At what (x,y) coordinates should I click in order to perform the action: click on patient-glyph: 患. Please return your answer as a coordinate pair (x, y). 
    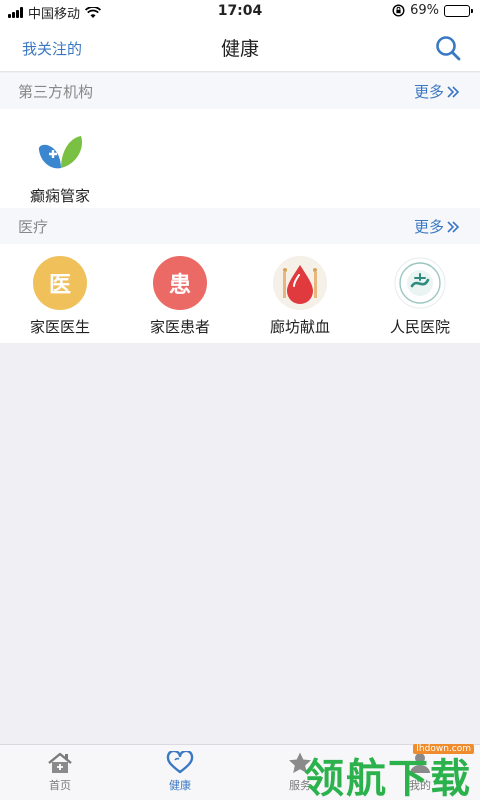
    Looking at the image, I should click on (179, 285).